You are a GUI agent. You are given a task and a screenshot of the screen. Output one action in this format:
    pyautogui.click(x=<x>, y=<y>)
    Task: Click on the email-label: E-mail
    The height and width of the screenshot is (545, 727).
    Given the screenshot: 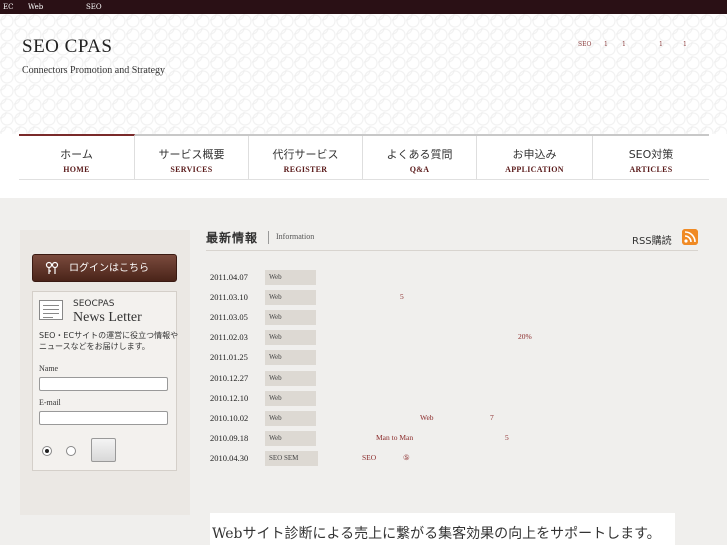 What is the action you would take?
    pyautogui.click(x=50, y=402)
    